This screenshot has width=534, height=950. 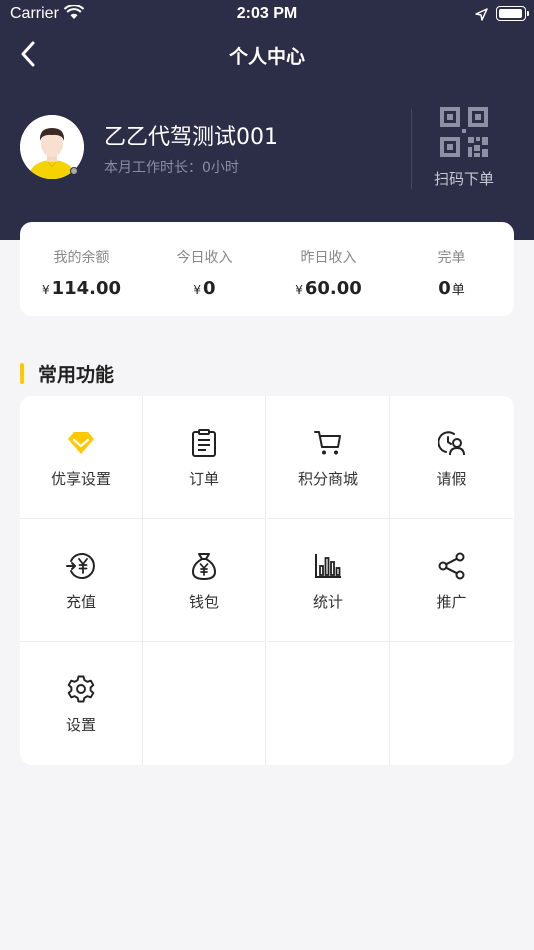 I want to click on stat-value: ¥114.00, so click(x=81, y=288).